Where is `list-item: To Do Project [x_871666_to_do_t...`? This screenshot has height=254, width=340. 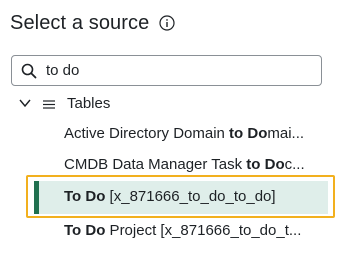 list-item: To Do Project [x_871666_to_do_t... is located at coordinates (195, 231).